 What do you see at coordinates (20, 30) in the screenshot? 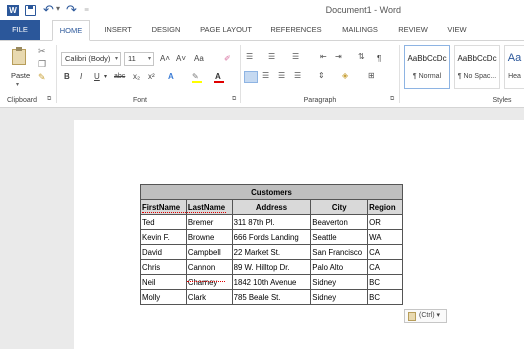
I see `tab-file: FILE` at bounding box center [20, 30].